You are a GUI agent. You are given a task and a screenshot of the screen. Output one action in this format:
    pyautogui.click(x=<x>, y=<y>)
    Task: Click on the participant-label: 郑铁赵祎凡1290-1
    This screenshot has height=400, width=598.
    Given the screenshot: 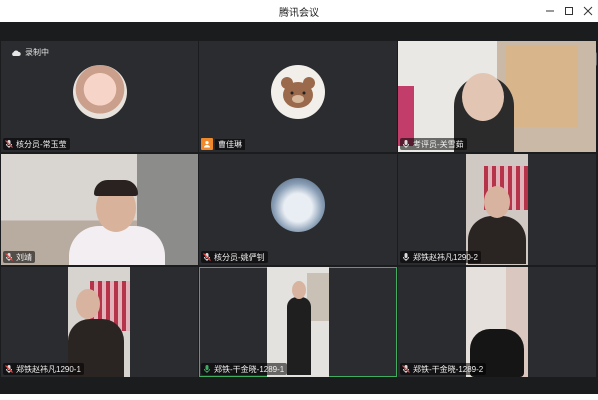 What is the action you would take?
    pyautogui.click(x=43, y=369)
    